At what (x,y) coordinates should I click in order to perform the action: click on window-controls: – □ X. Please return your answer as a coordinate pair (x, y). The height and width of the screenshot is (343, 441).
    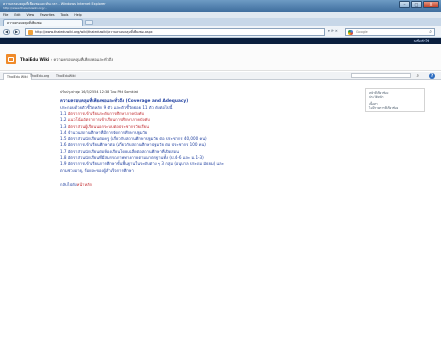
    Looking at the image, I should click on (419, 4).